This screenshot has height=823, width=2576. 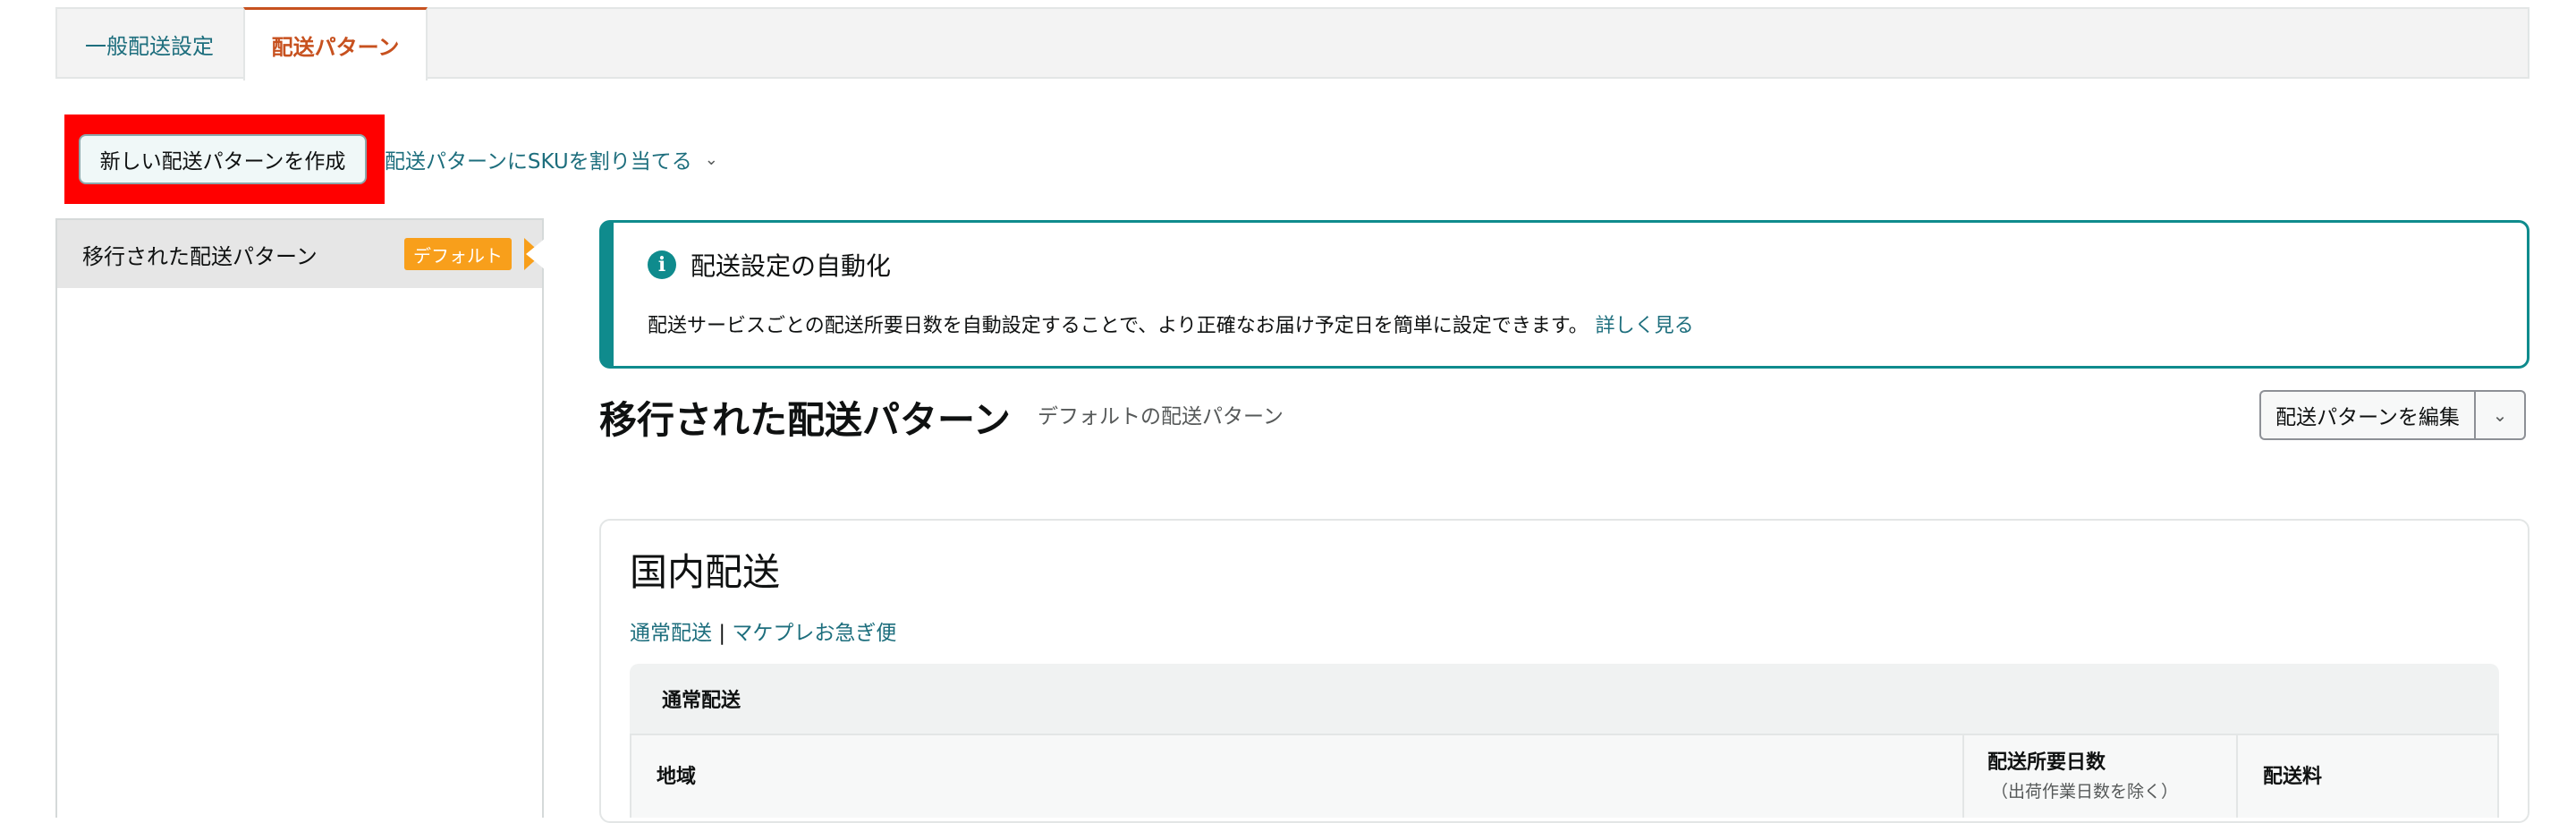 I want to click on learn-more-link: 詳しく見る, so click(x=1645, y=326).